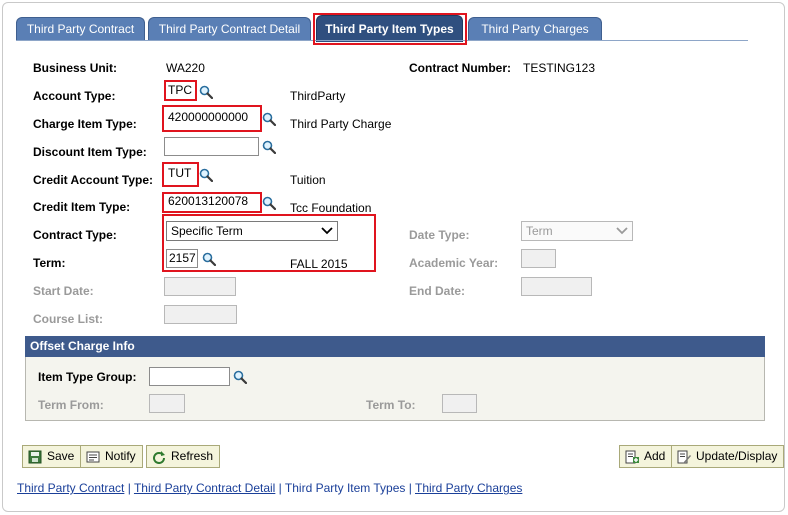  What do you see at coordinates (49, 263) in the screenshot?
I see `term-label: Term:` at bounding box center [49, 263].